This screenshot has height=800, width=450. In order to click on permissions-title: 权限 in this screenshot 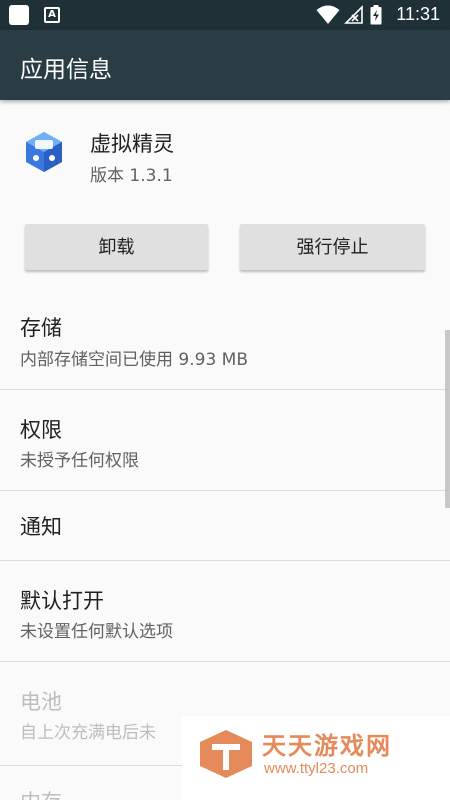, I will do `click(41, 430)`.